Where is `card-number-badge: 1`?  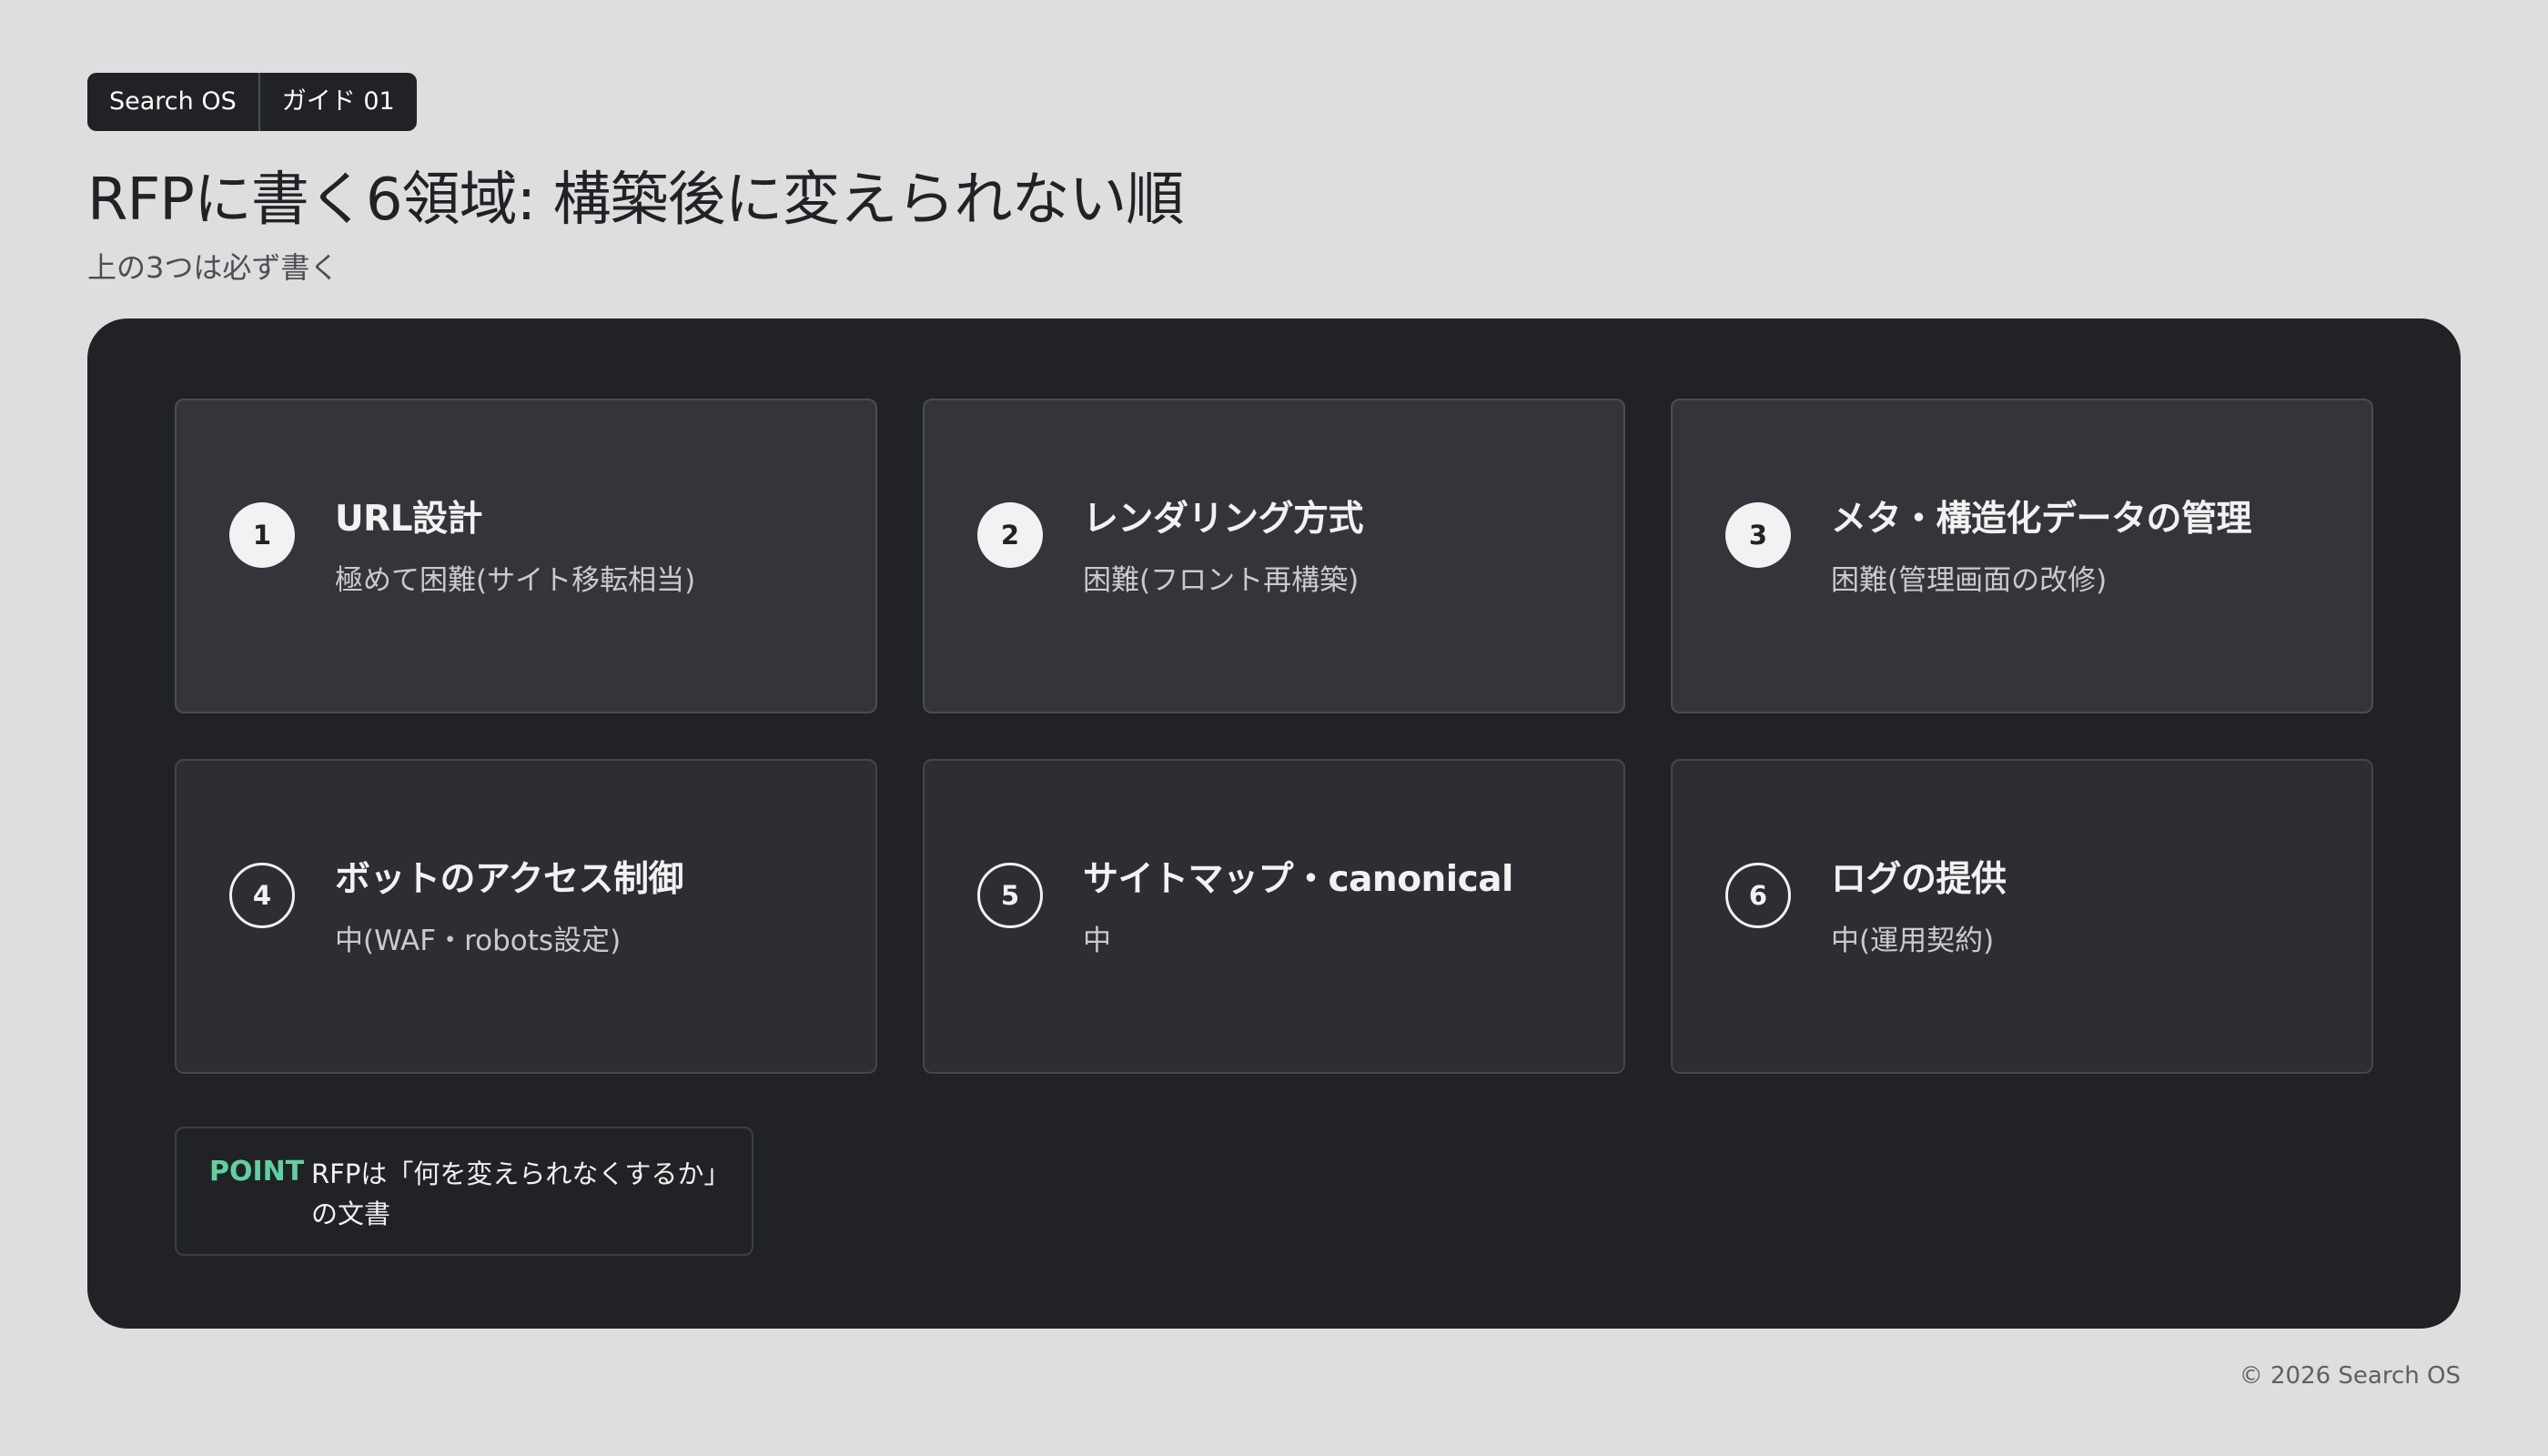
card-number-badge: 1 is located at coordinates (262, 535).